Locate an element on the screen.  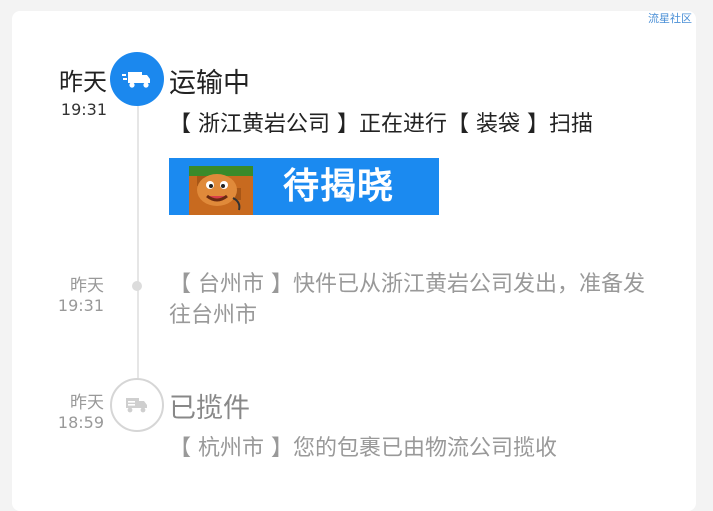
event-description: 【 浙江黄岩公司 】正在进行【 装袋 】扫描 is located at coordinates (381, 124).